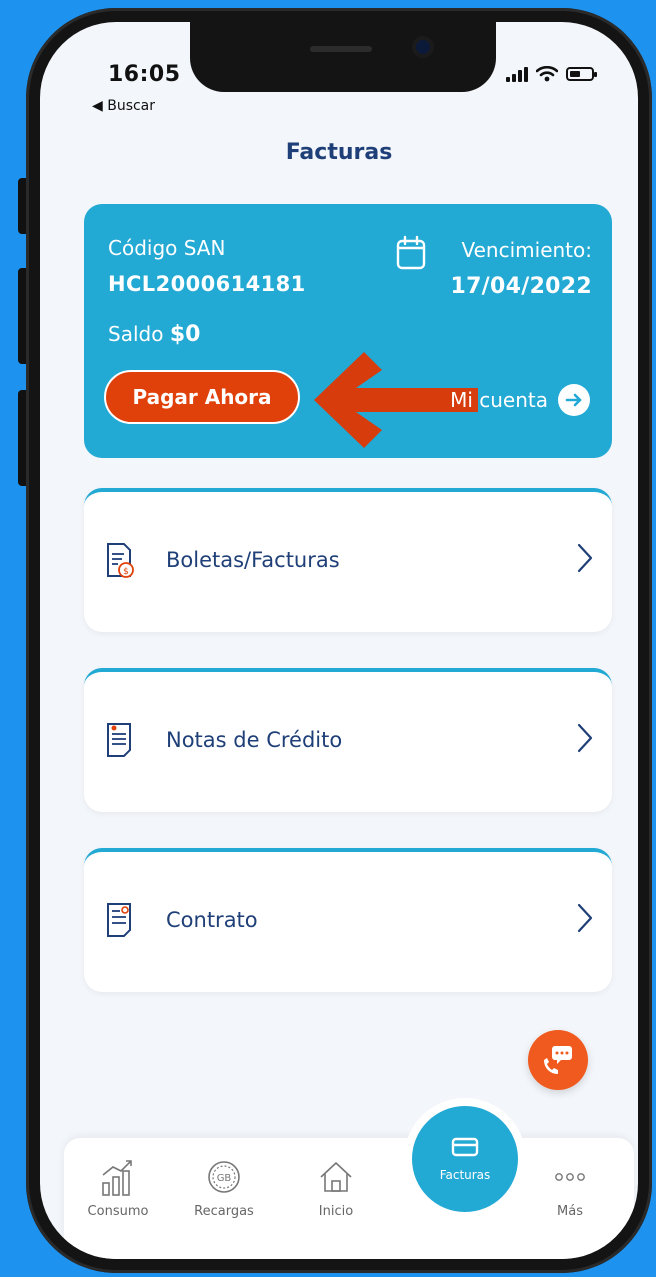 This screenshot has height=1277, width=656. Describe the element at coordinates (167, 248) in the screenshot. I see `san-code-label: Código SAN` at that location.